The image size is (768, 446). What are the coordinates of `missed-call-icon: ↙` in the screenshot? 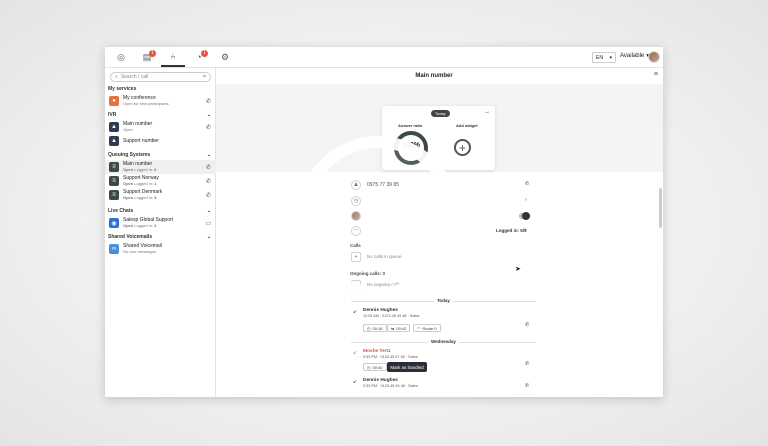 It's located at (355, 353).